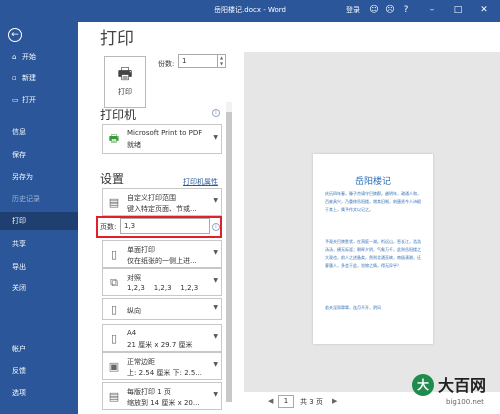  I want to click on nav-item-print: 打印, so click(39, 221).